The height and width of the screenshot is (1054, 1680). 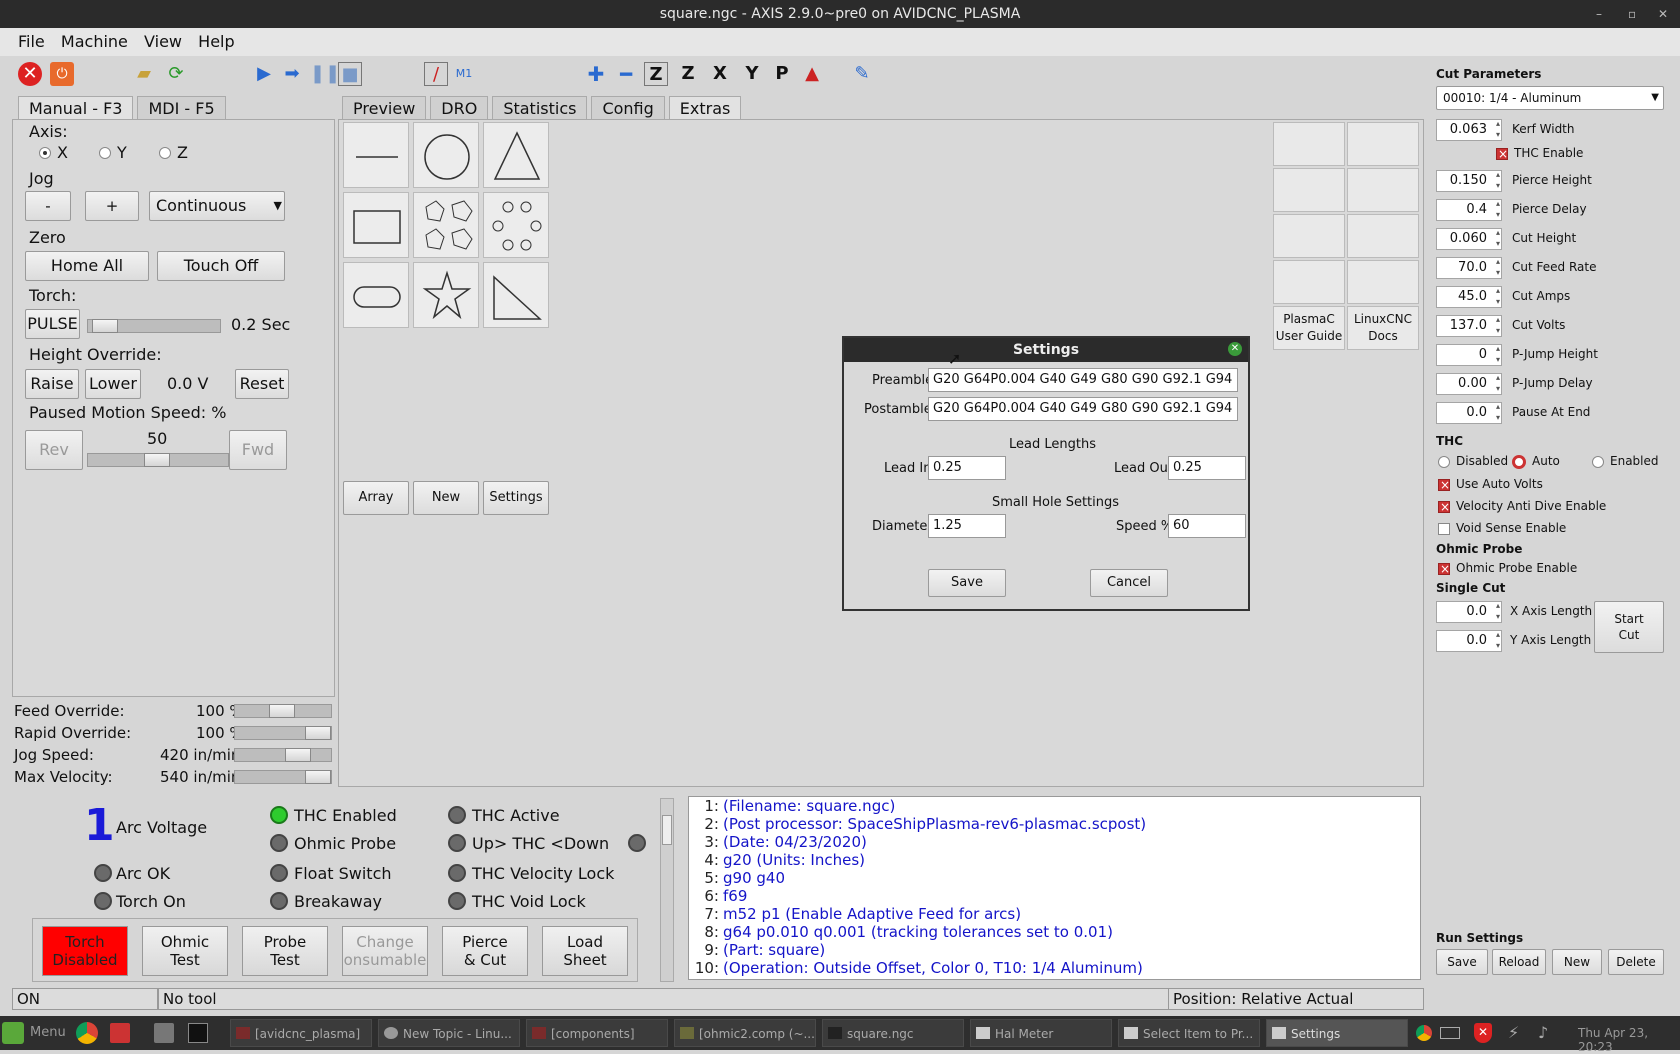 I want to click on tab-preview: Preview, so click(x=384, y=108).